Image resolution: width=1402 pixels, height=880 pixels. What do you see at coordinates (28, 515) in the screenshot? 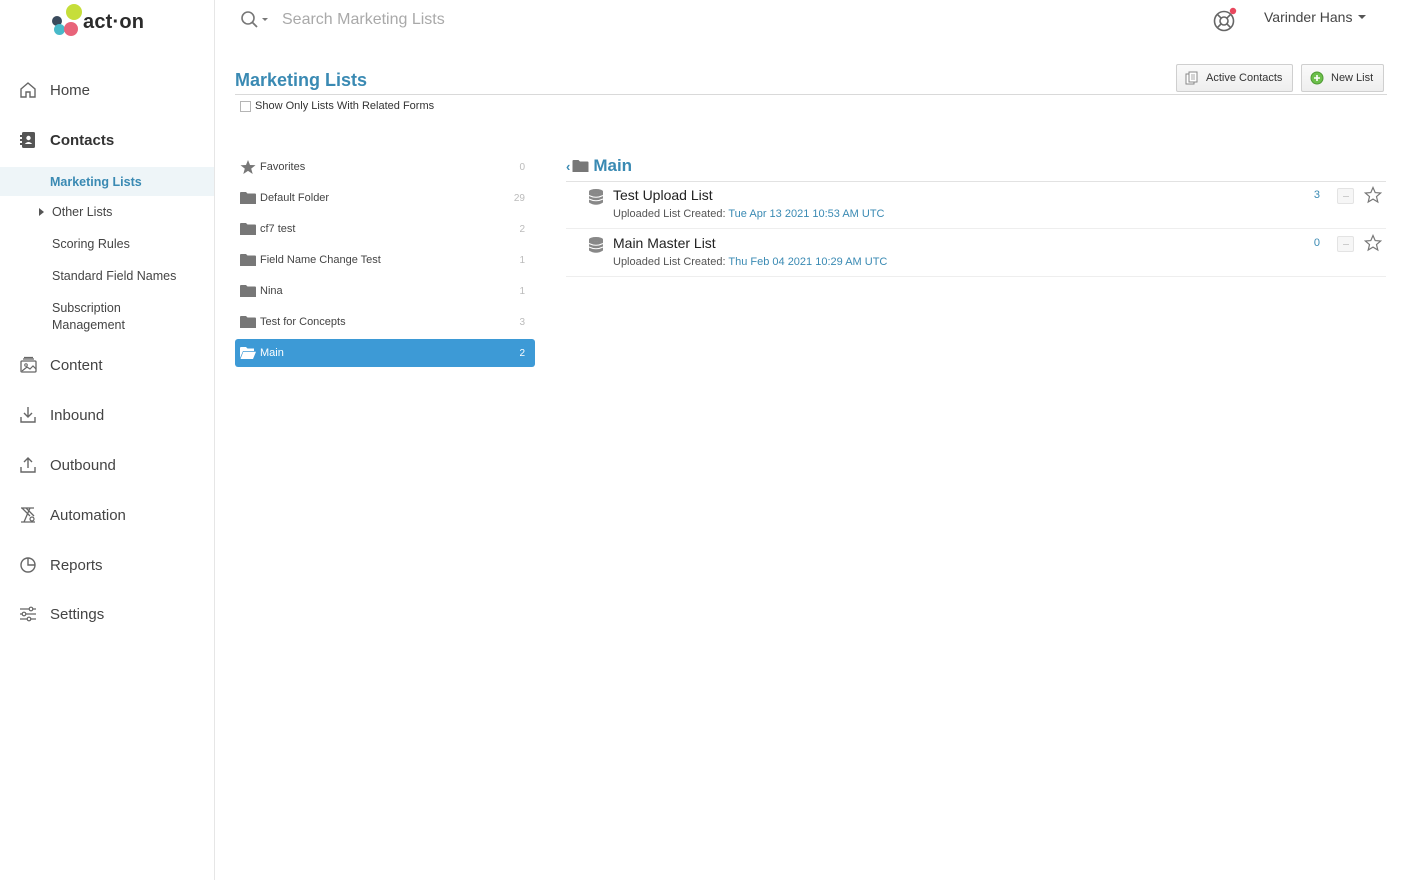
I see `automation-icon` at bounding box center [28, 515].